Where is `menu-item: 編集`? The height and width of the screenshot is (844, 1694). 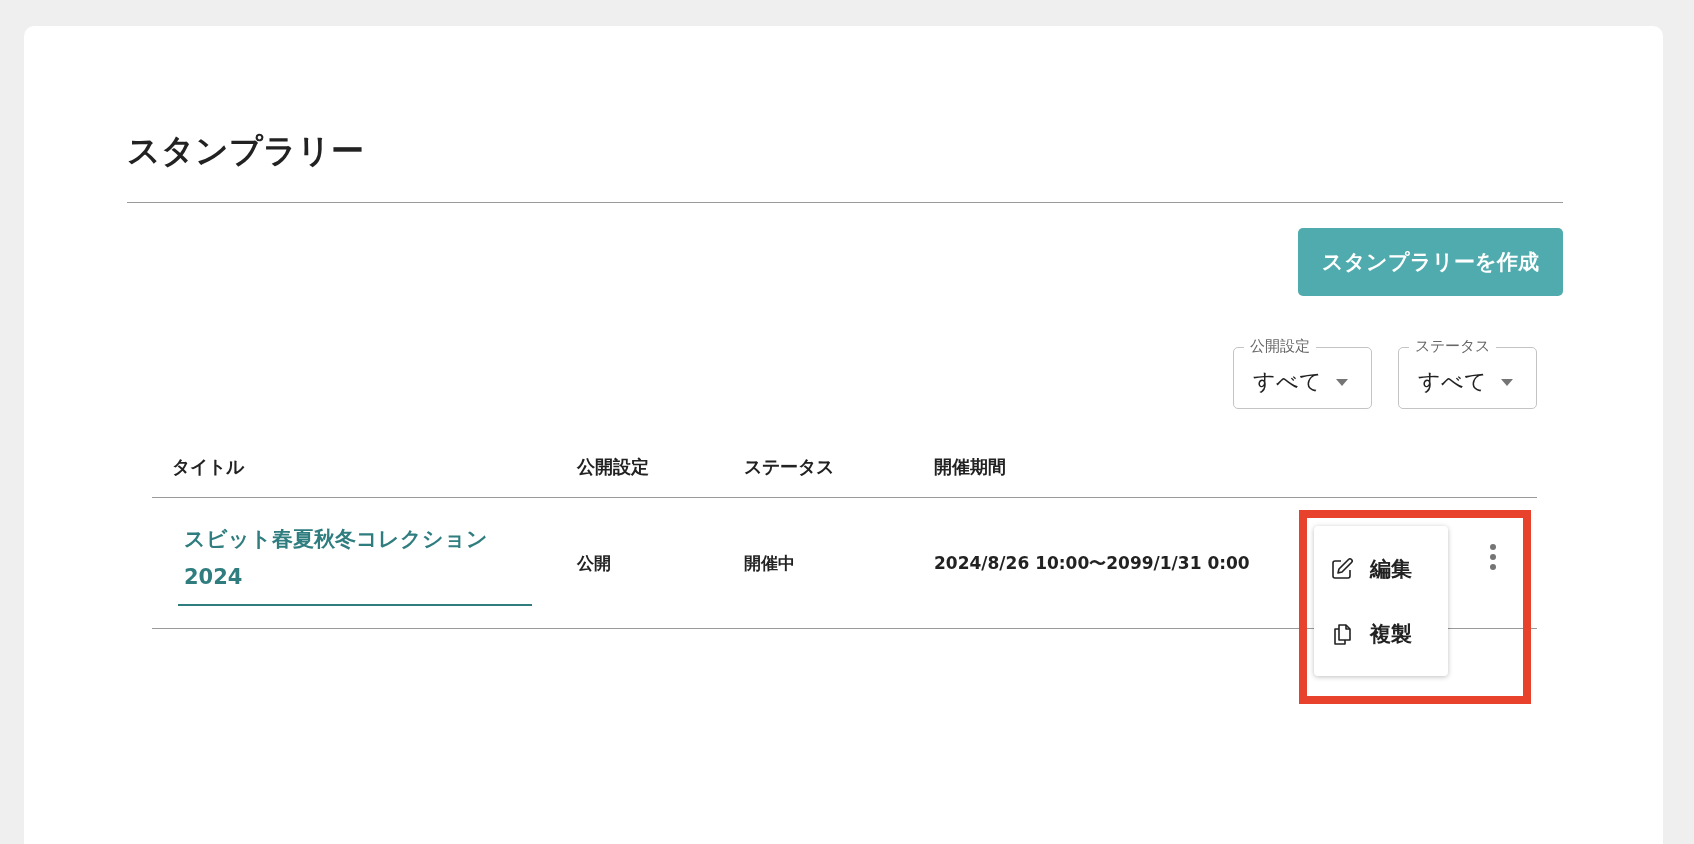 menu-item: 編集 is located at coordinates (1381, 568).